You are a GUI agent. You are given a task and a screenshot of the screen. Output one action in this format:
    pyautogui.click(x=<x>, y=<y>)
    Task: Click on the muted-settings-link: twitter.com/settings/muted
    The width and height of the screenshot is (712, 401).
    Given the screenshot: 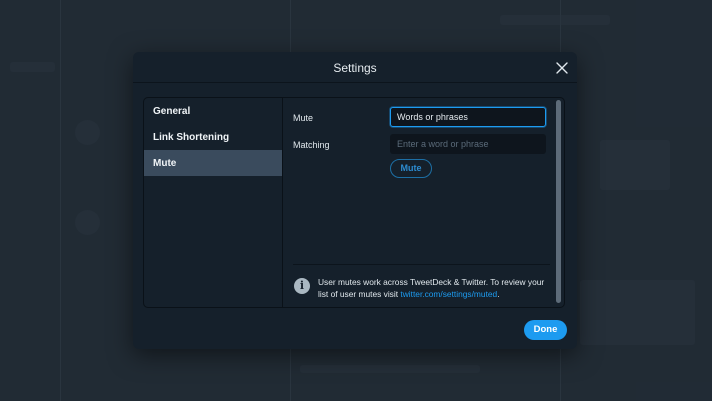 What is the action you would take?
    pyautogui.click(x=448, y=294)
    